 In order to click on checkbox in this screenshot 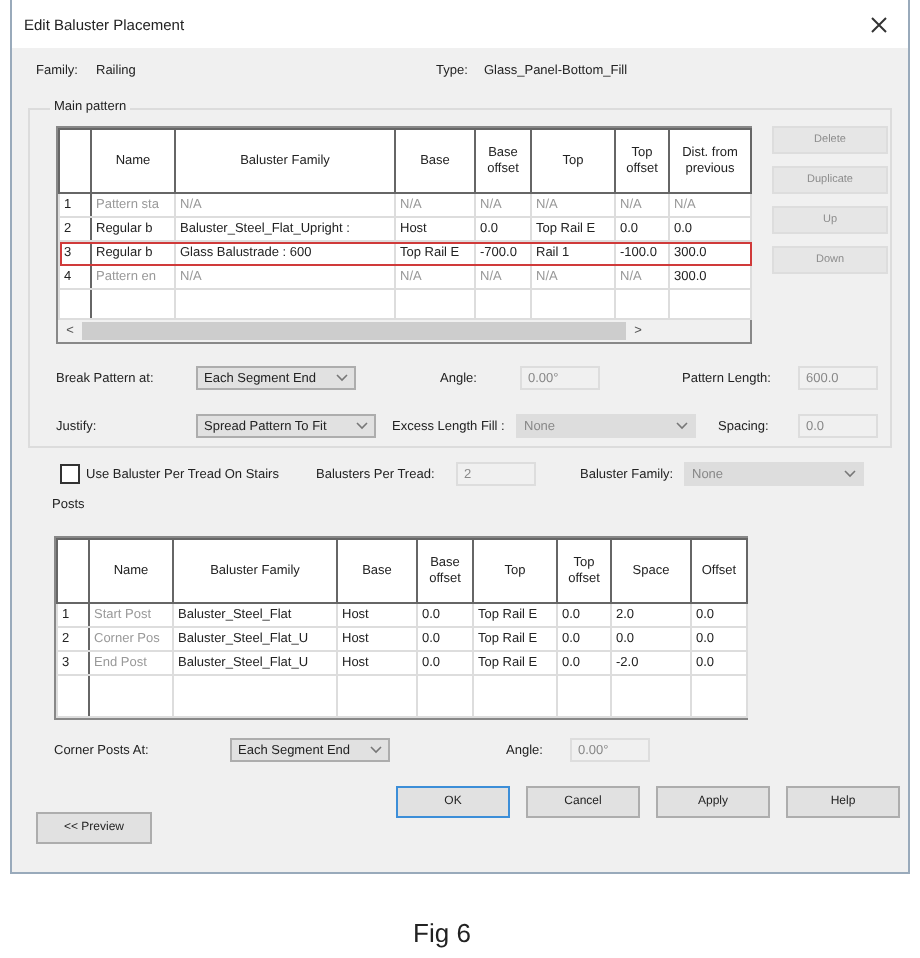, I will do `click(70, 474)`.